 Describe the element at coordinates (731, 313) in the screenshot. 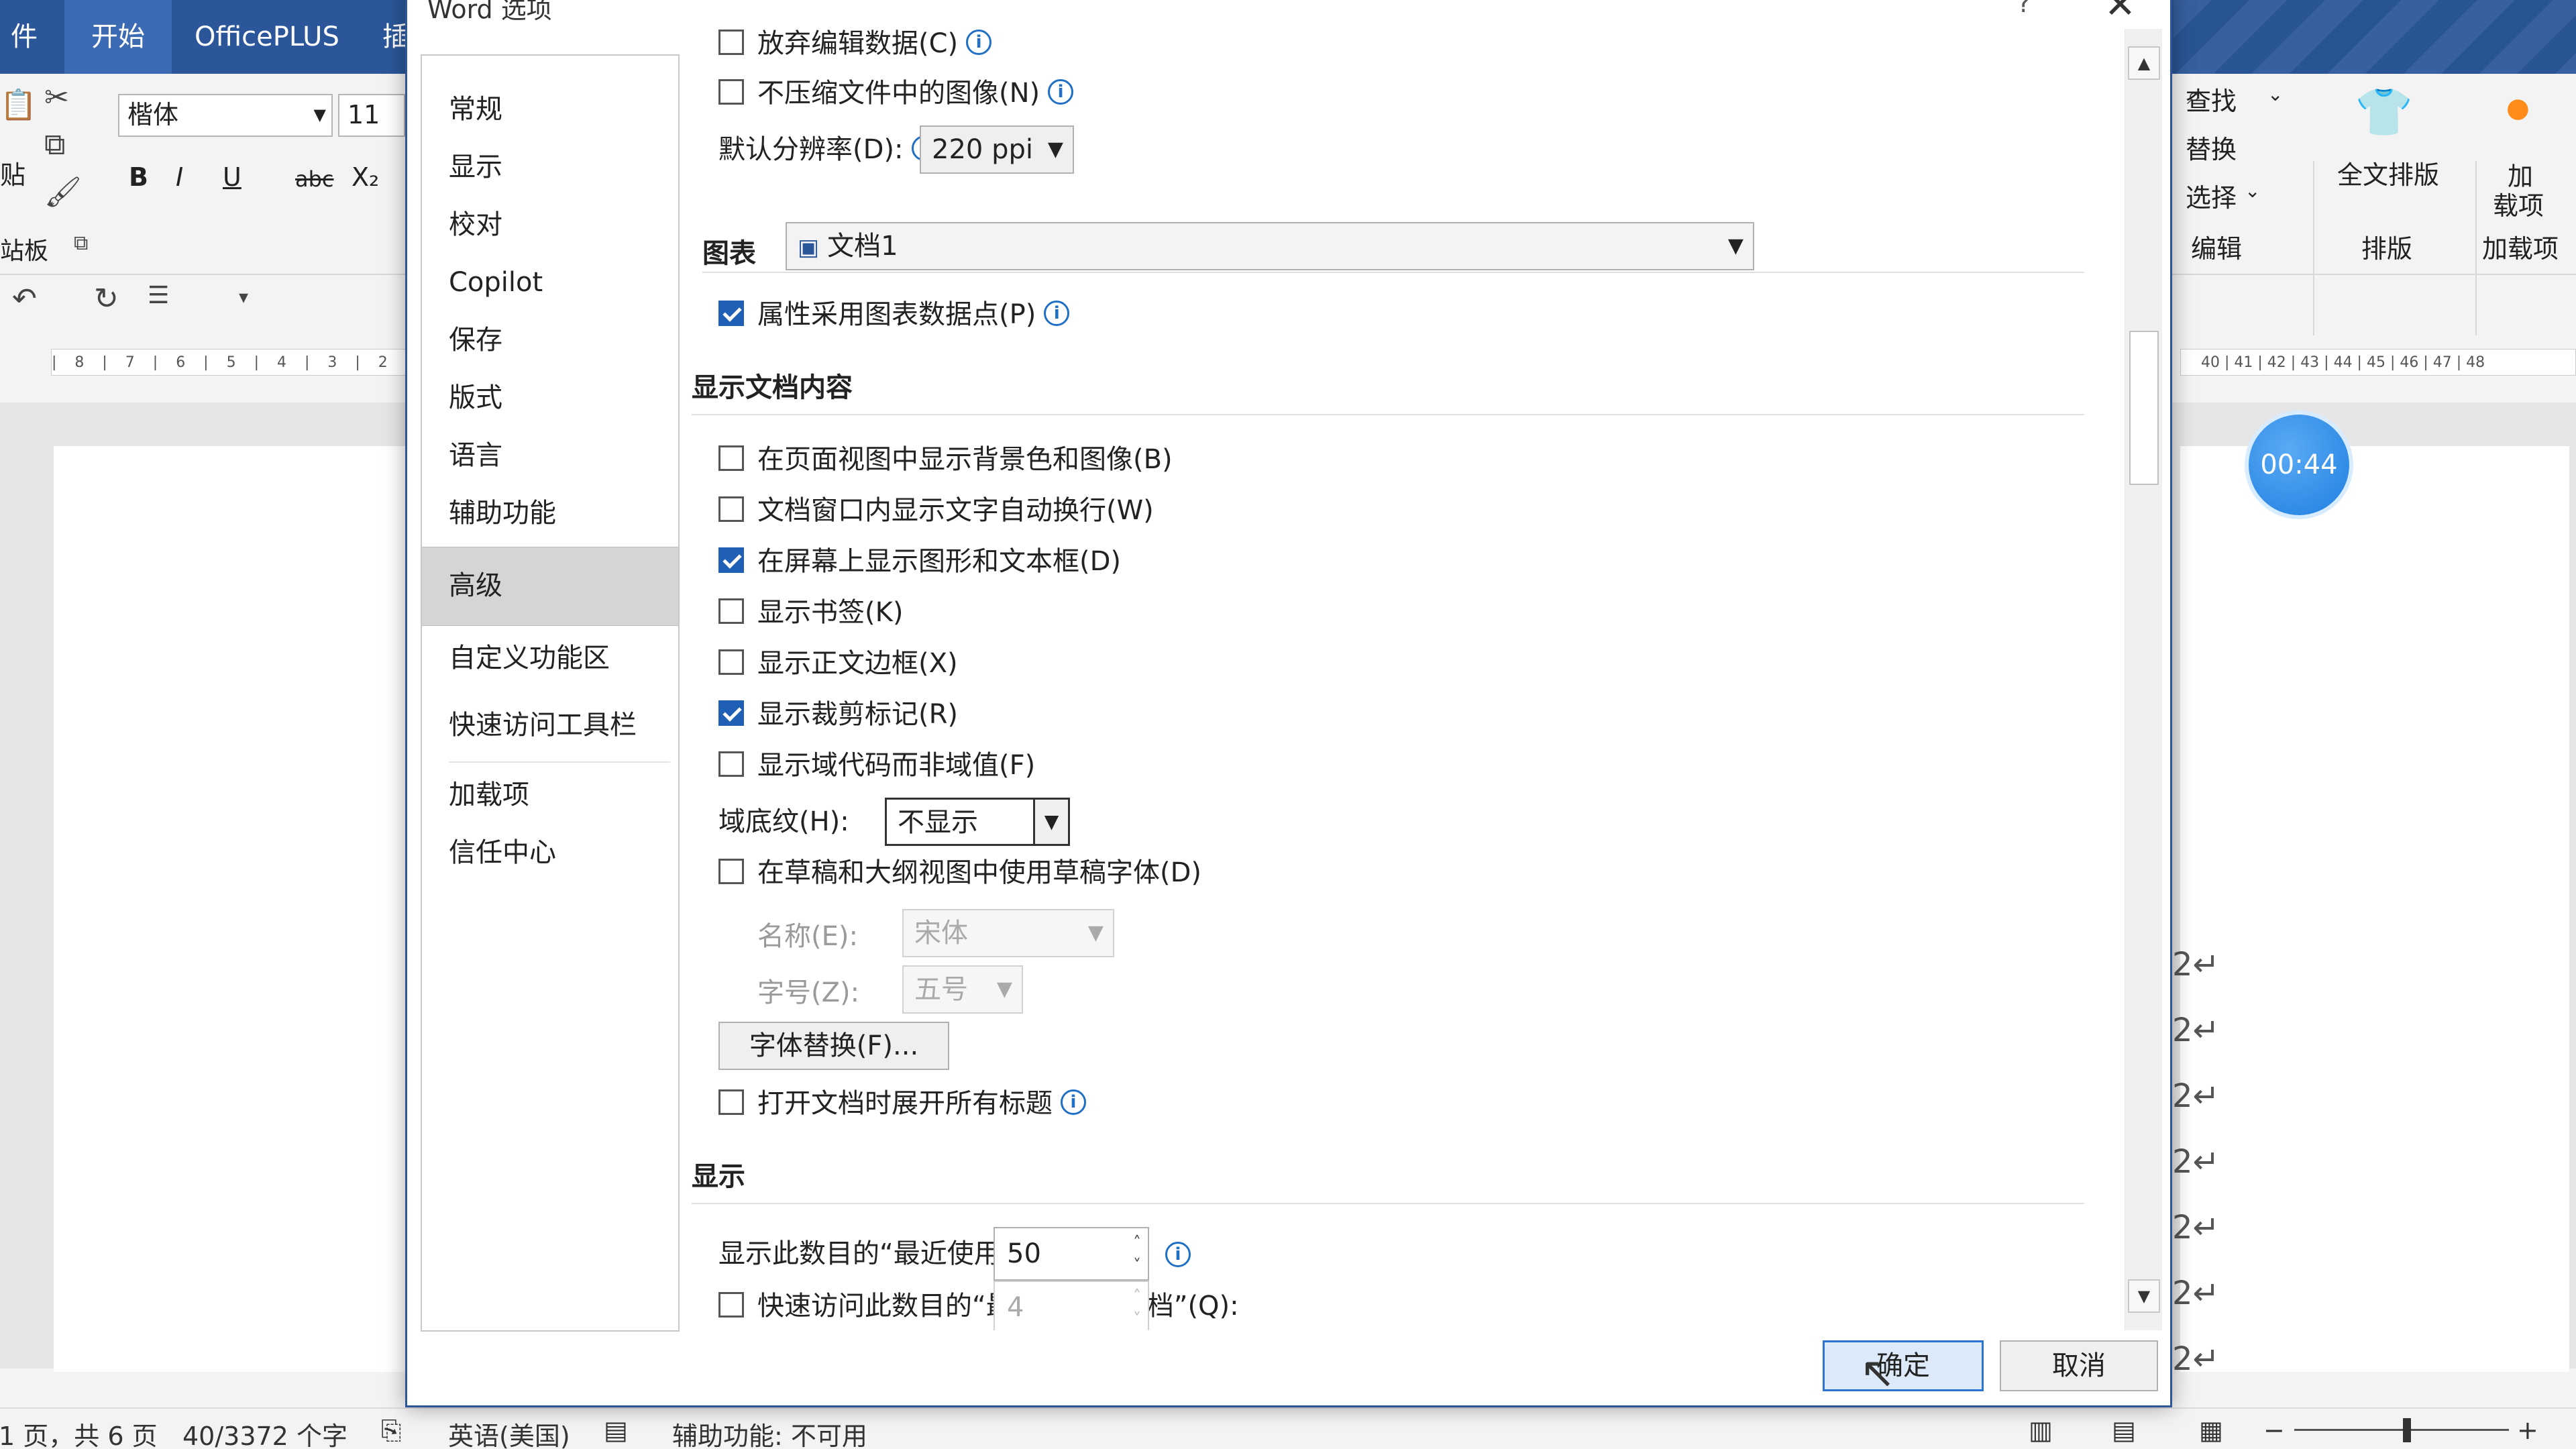

I see `chart-data-points-checkbox` at that location.